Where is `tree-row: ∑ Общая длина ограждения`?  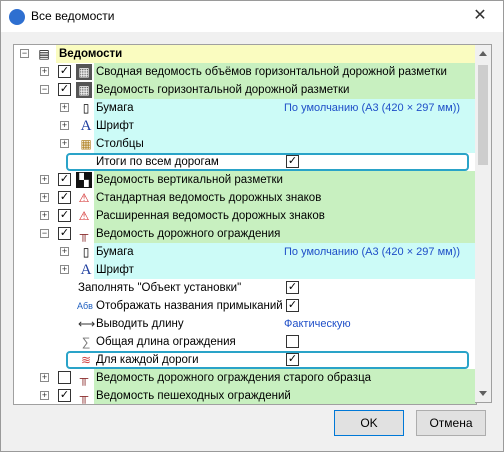
tree-row: ∑ Общая длина ограждения is located at coordinates (245, 342).